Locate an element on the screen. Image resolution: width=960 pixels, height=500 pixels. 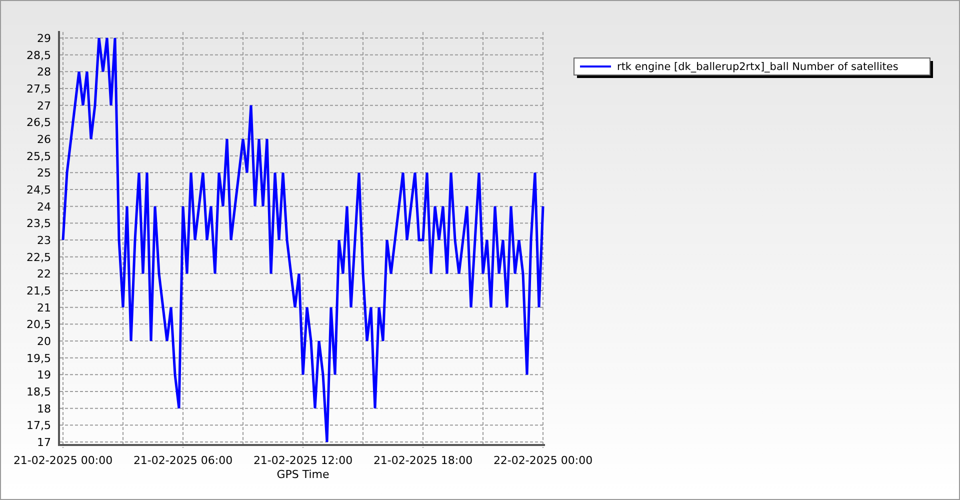
y-tick-label: 25 is located at coordinates (44, 173).